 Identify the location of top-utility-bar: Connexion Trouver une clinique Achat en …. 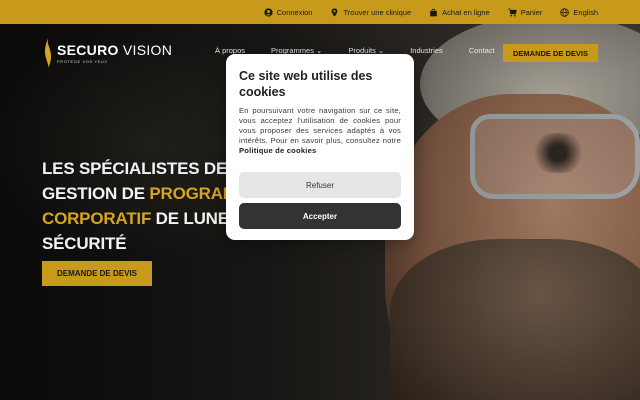
(320, 12).